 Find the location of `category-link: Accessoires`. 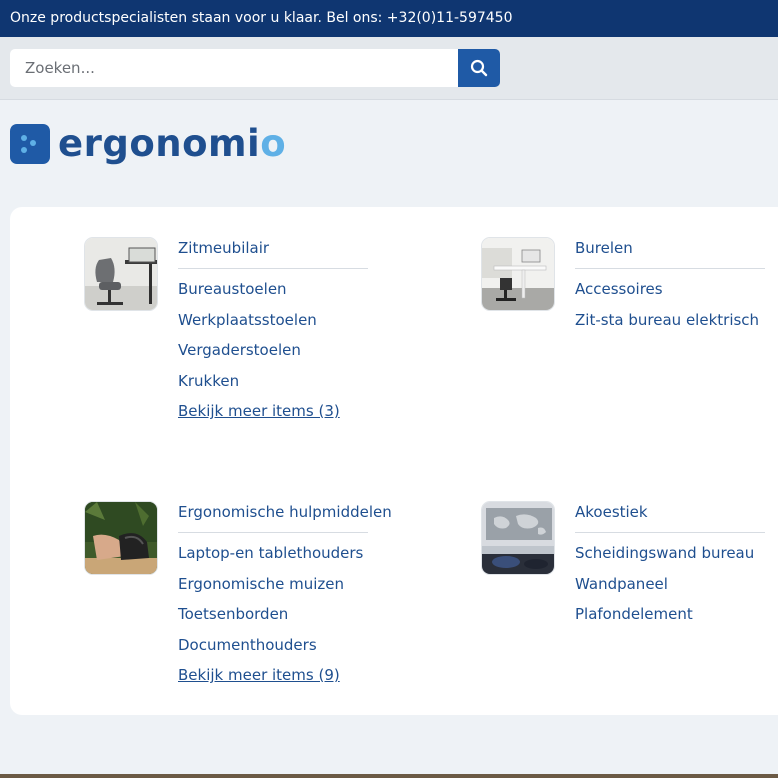

category-link: Accessoires is located at coordinates (667, 294).